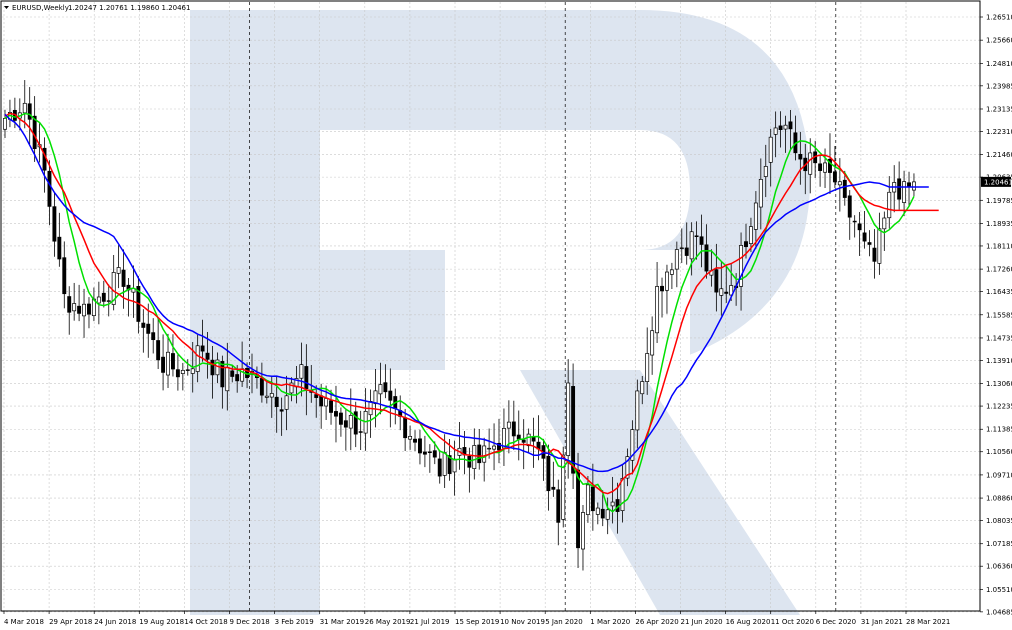 This screenshot has width=1012, height=630. I want to click on x-tick-label: 21 Jul 2019, so click(430, 622).